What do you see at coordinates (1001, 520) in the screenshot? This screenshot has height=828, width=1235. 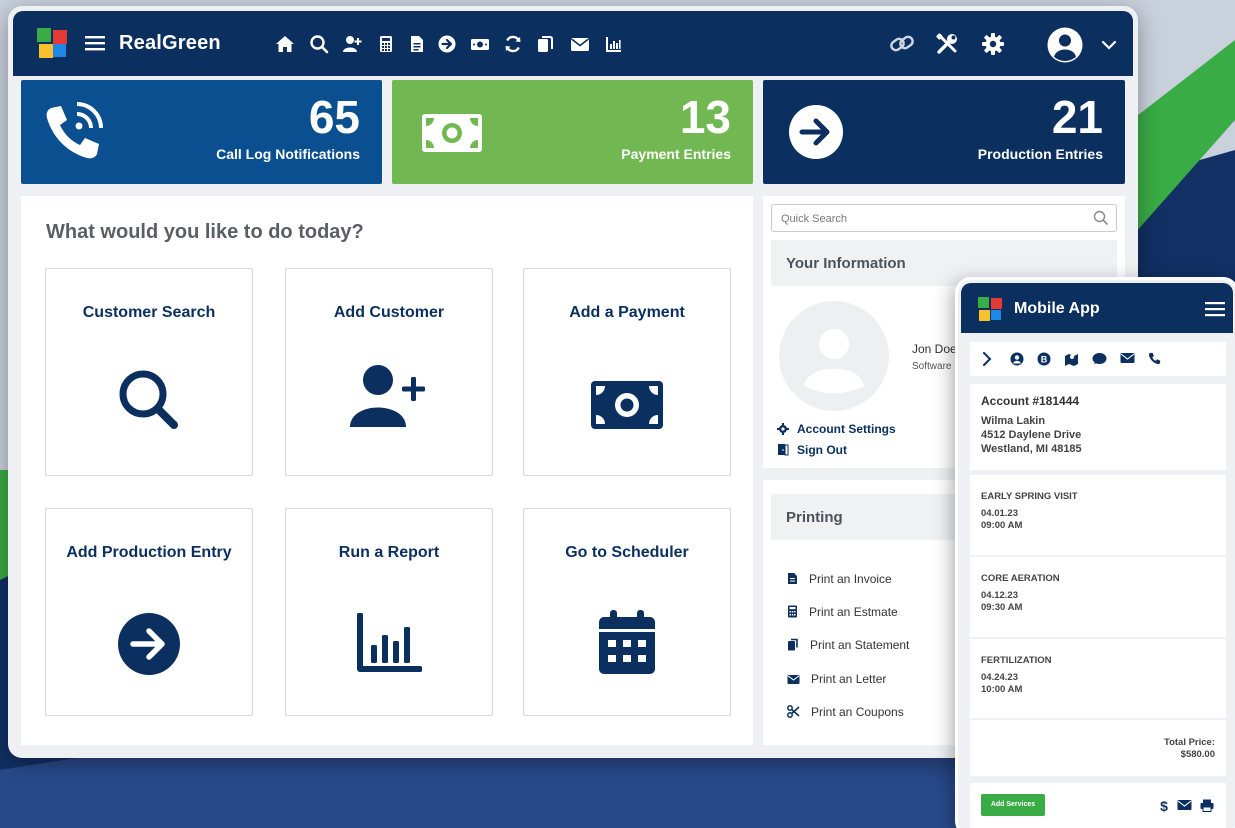 I see `service-date: 04.01.23 09:00 AM` at bounding box center [1001, 520].